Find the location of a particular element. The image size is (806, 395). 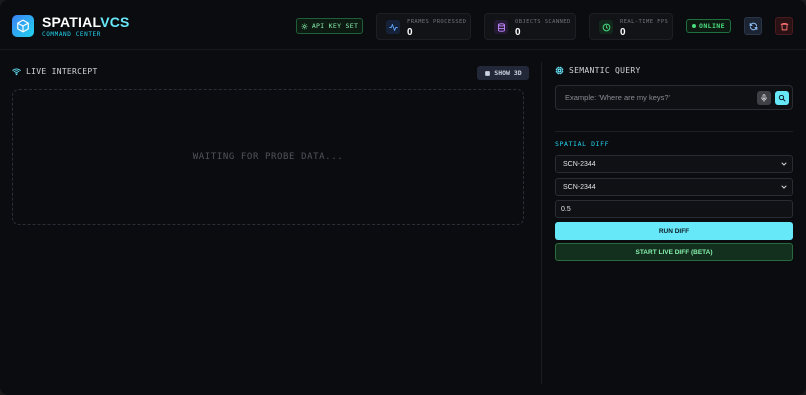

status-badge: ONLINE is located at coordinates (708, 26).